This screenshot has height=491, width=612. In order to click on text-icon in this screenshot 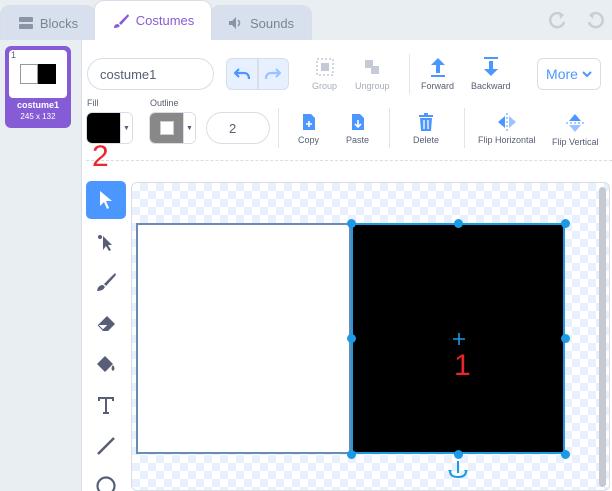, I will do `click(106, 405)`.